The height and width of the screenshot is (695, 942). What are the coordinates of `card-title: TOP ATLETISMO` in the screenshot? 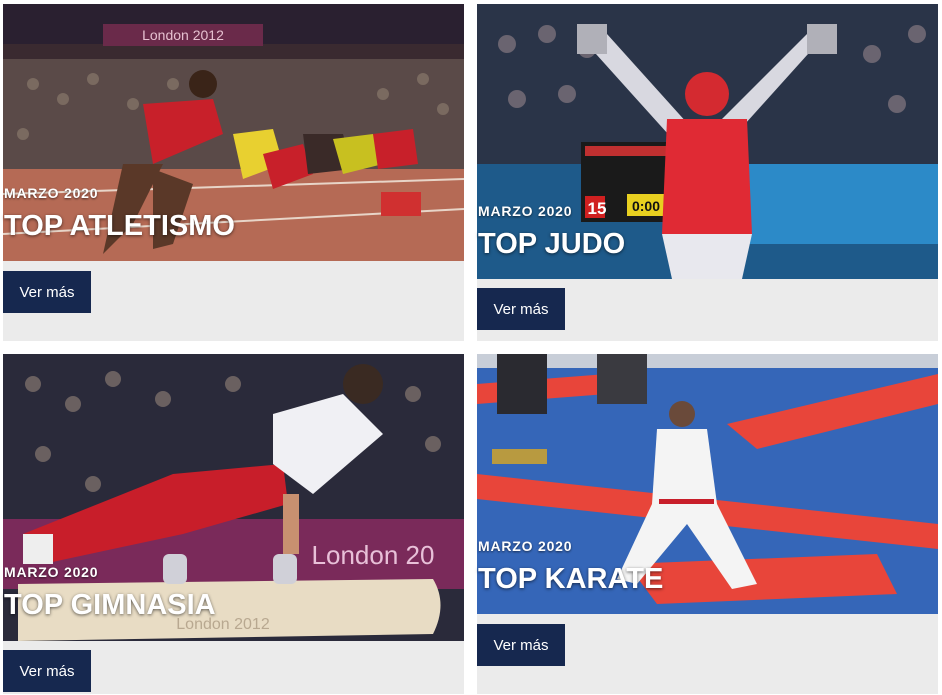 It's located at (119, 226).